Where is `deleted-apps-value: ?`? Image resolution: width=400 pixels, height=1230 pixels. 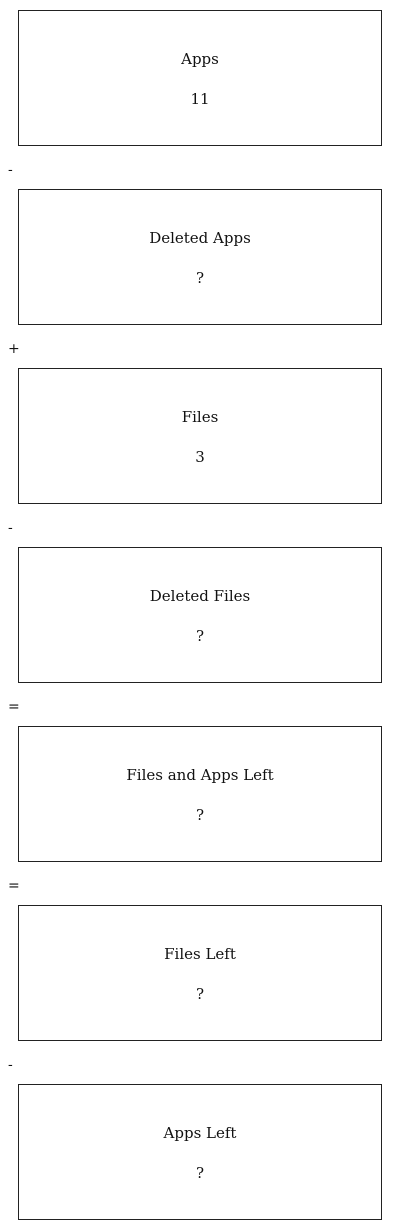 deleted-apps-value: ? is located at coordinates (200, 278).